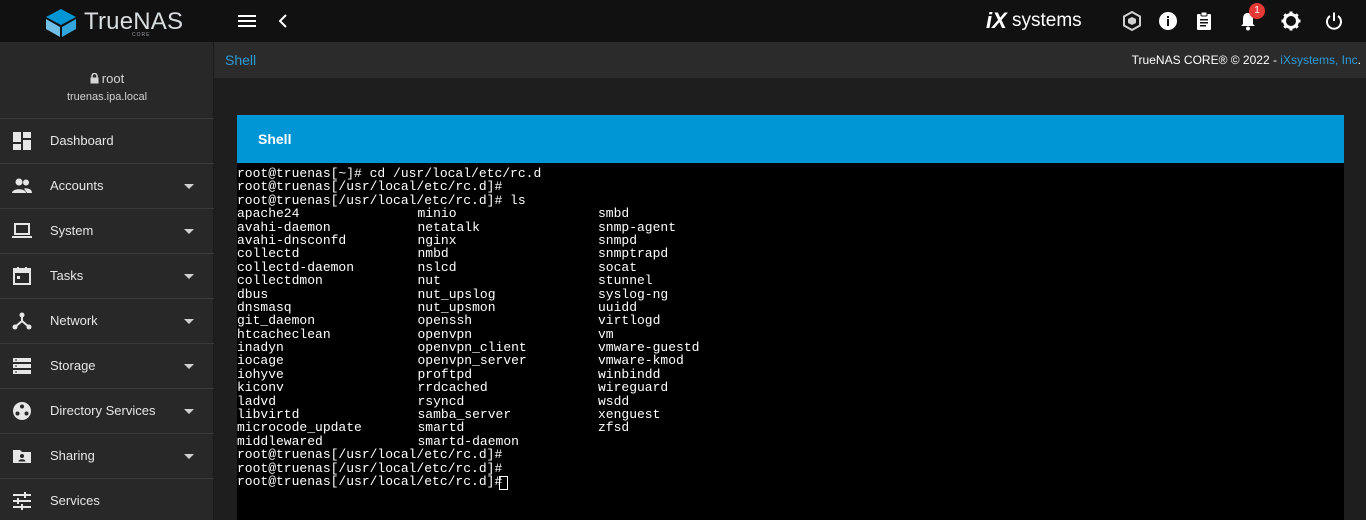  Describe the element at coordinates (683, 21) in the screenshot. I see `top-toolbar: TrueNAS CORE iX systems 1` at that location.